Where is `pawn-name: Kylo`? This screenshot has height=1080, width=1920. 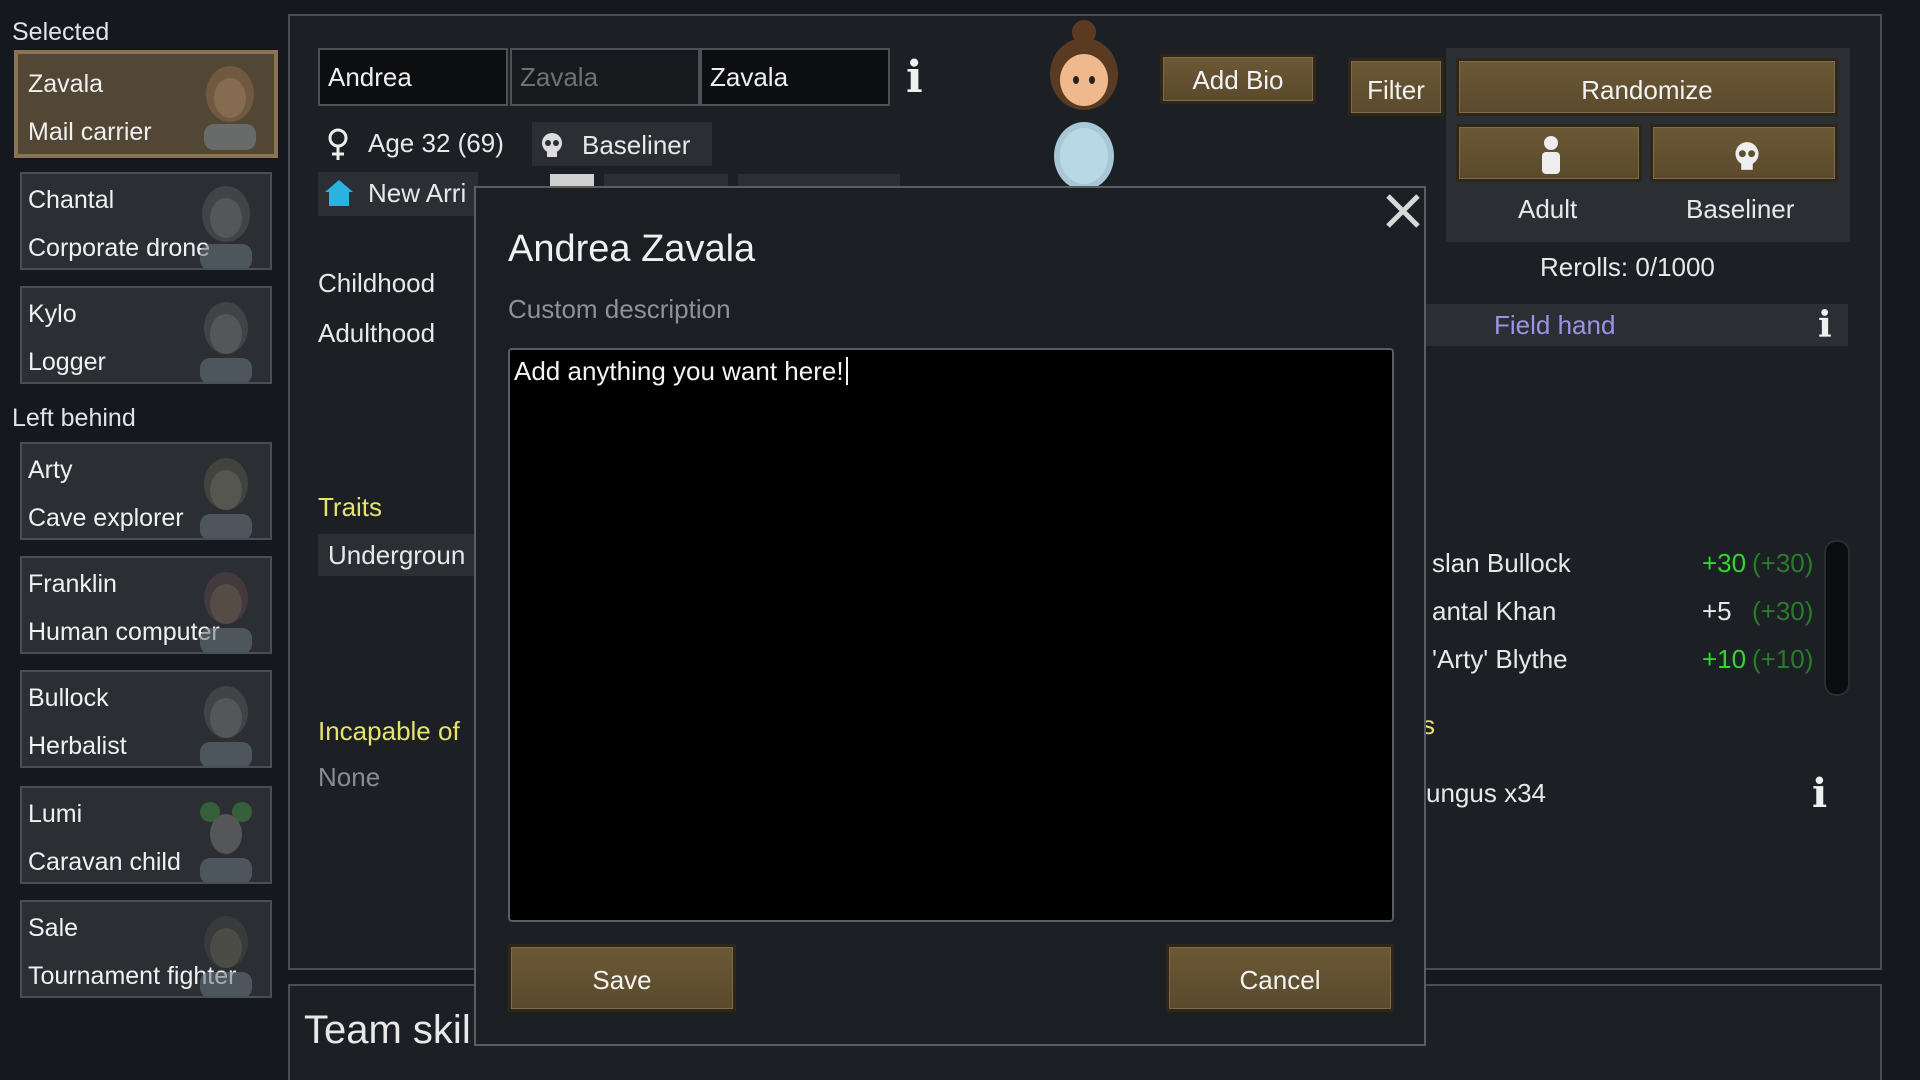
pawn-name: Kylo is located at coordinates (52, 314).